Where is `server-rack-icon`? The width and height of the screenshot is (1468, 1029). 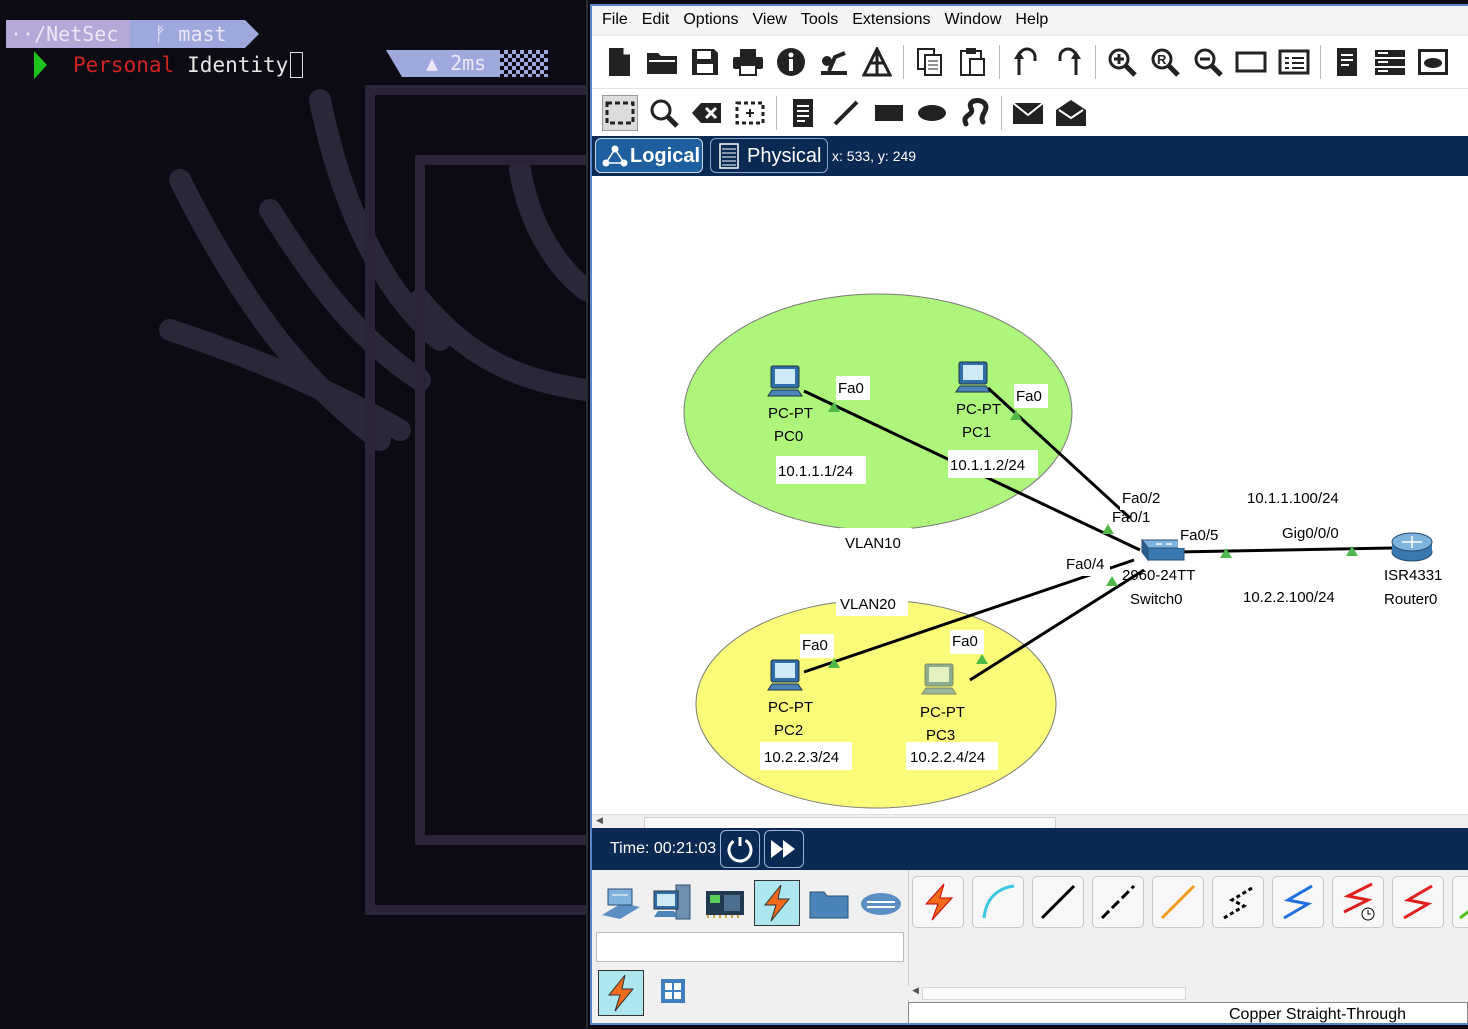
server-rack-icon is located at coordinates (1390, 62).